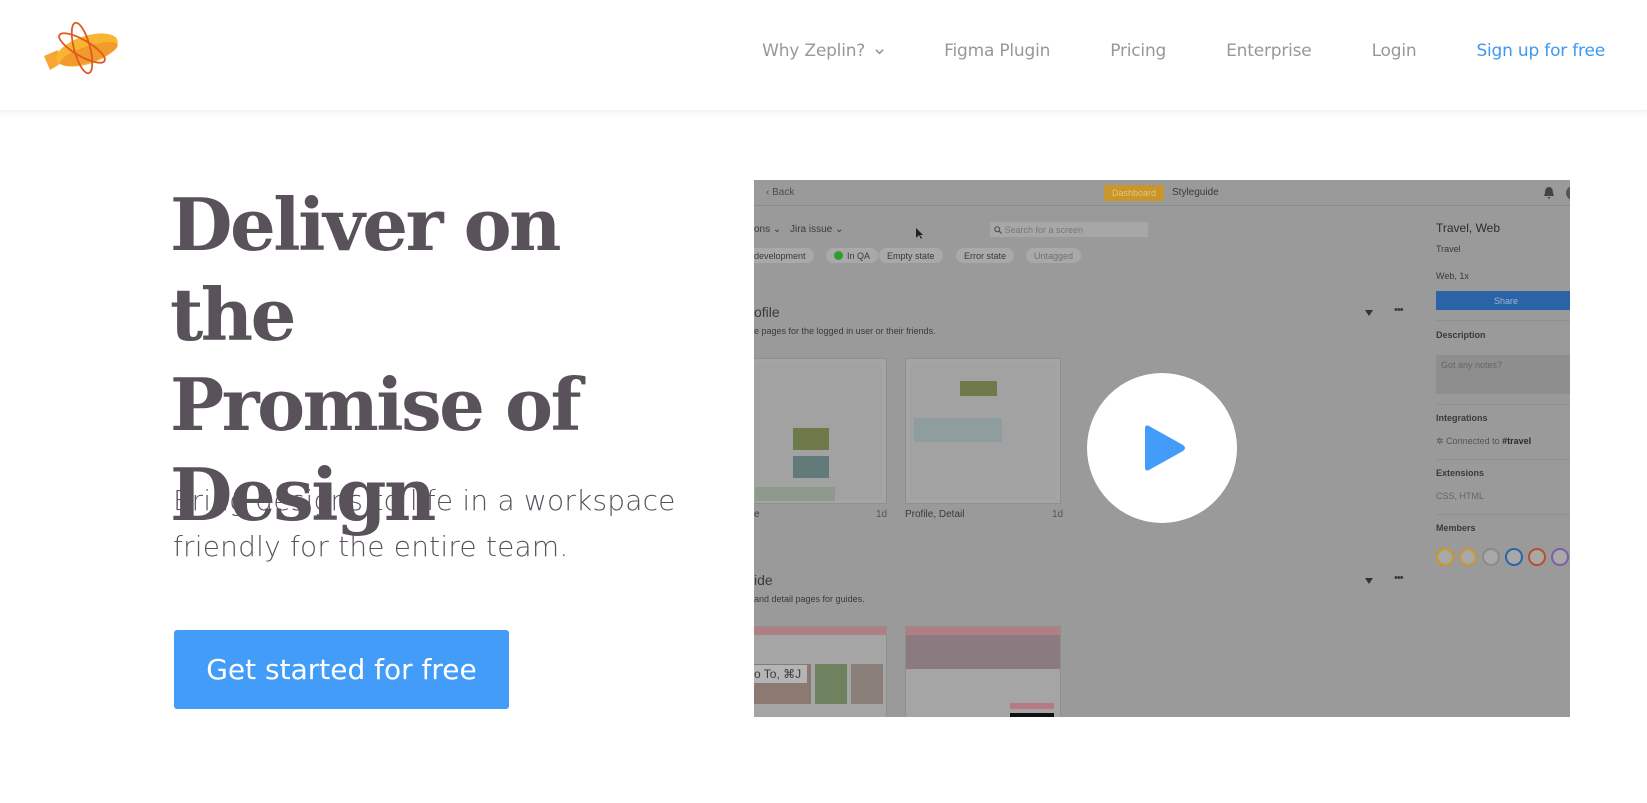 Image resolution: width=1647 pixels, height=803 pixels. Describe the element at coordinates (1138, 51) in the screenshot. I see `nav-pricing: Pricing` at that location.